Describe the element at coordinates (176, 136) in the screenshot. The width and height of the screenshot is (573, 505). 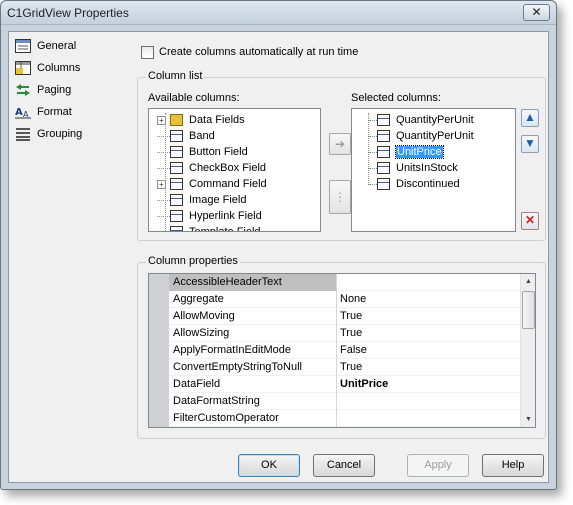
I see `band-icon` at that location.